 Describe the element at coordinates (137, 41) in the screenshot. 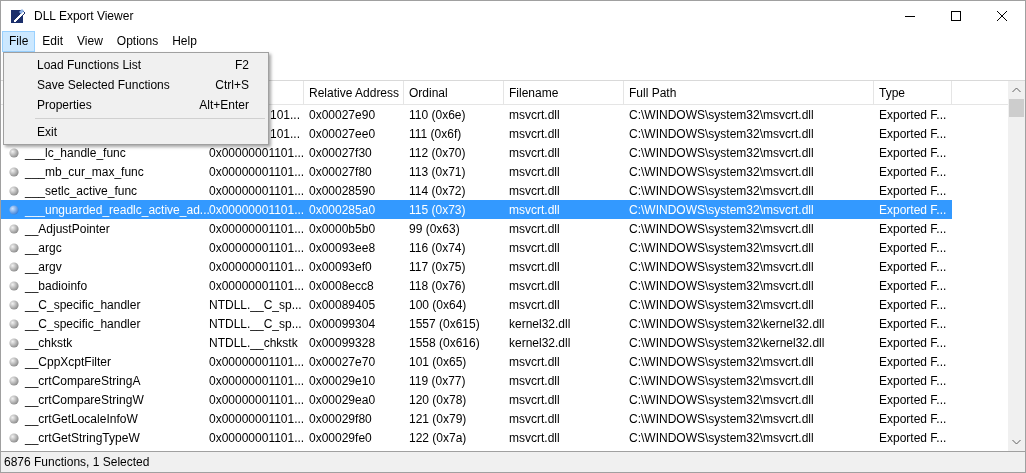

I see `menu-item: Options` at that location.